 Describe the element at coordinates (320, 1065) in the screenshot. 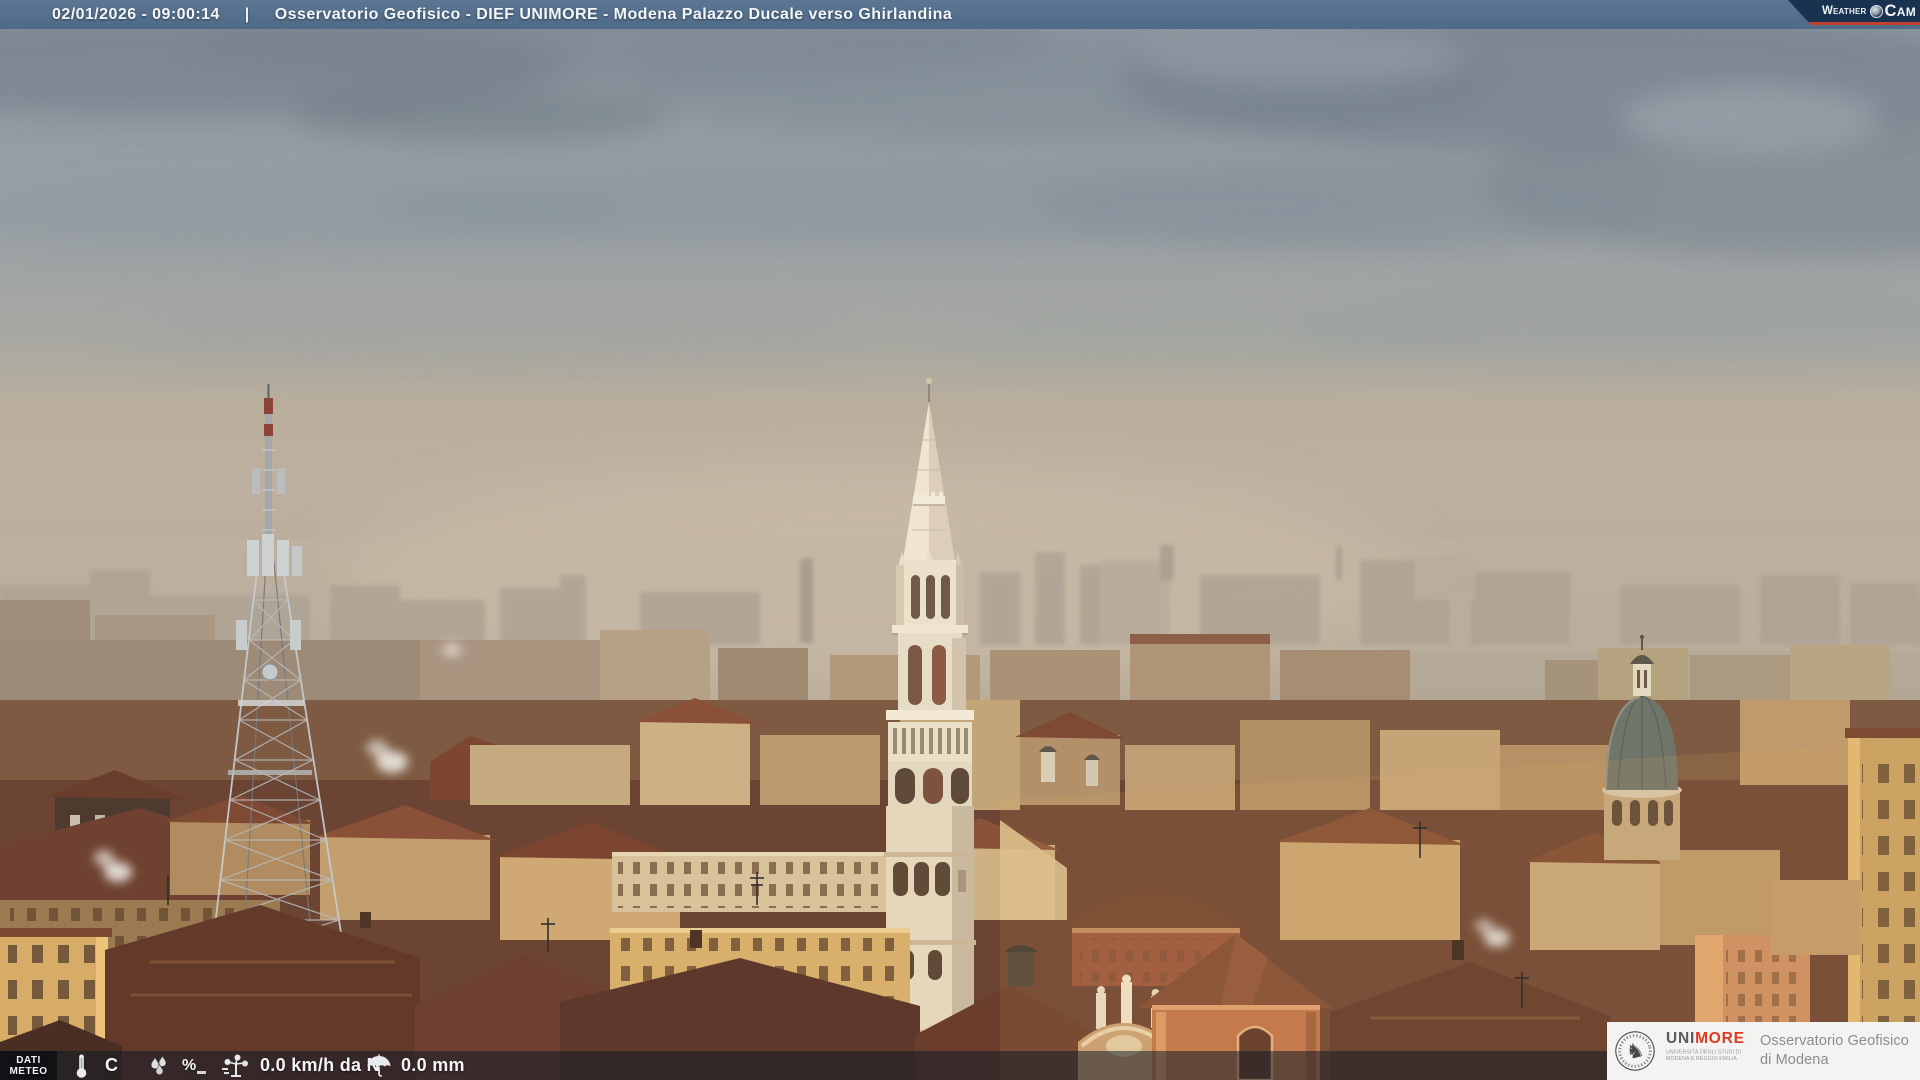

I see `wind-value: 0.0 km/h da N` at that location.